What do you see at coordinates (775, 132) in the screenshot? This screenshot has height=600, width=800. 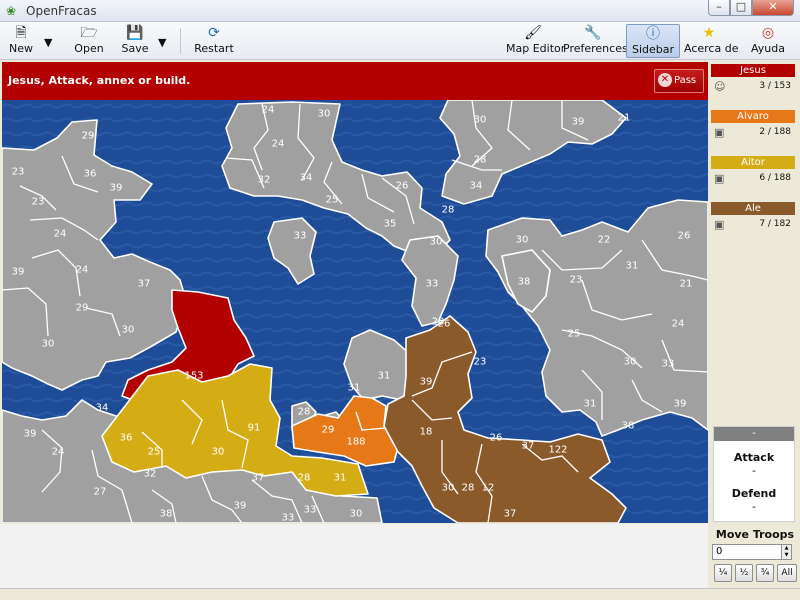 I see `player-territory-count: 2 / 188` at bounding box center [775, 132].